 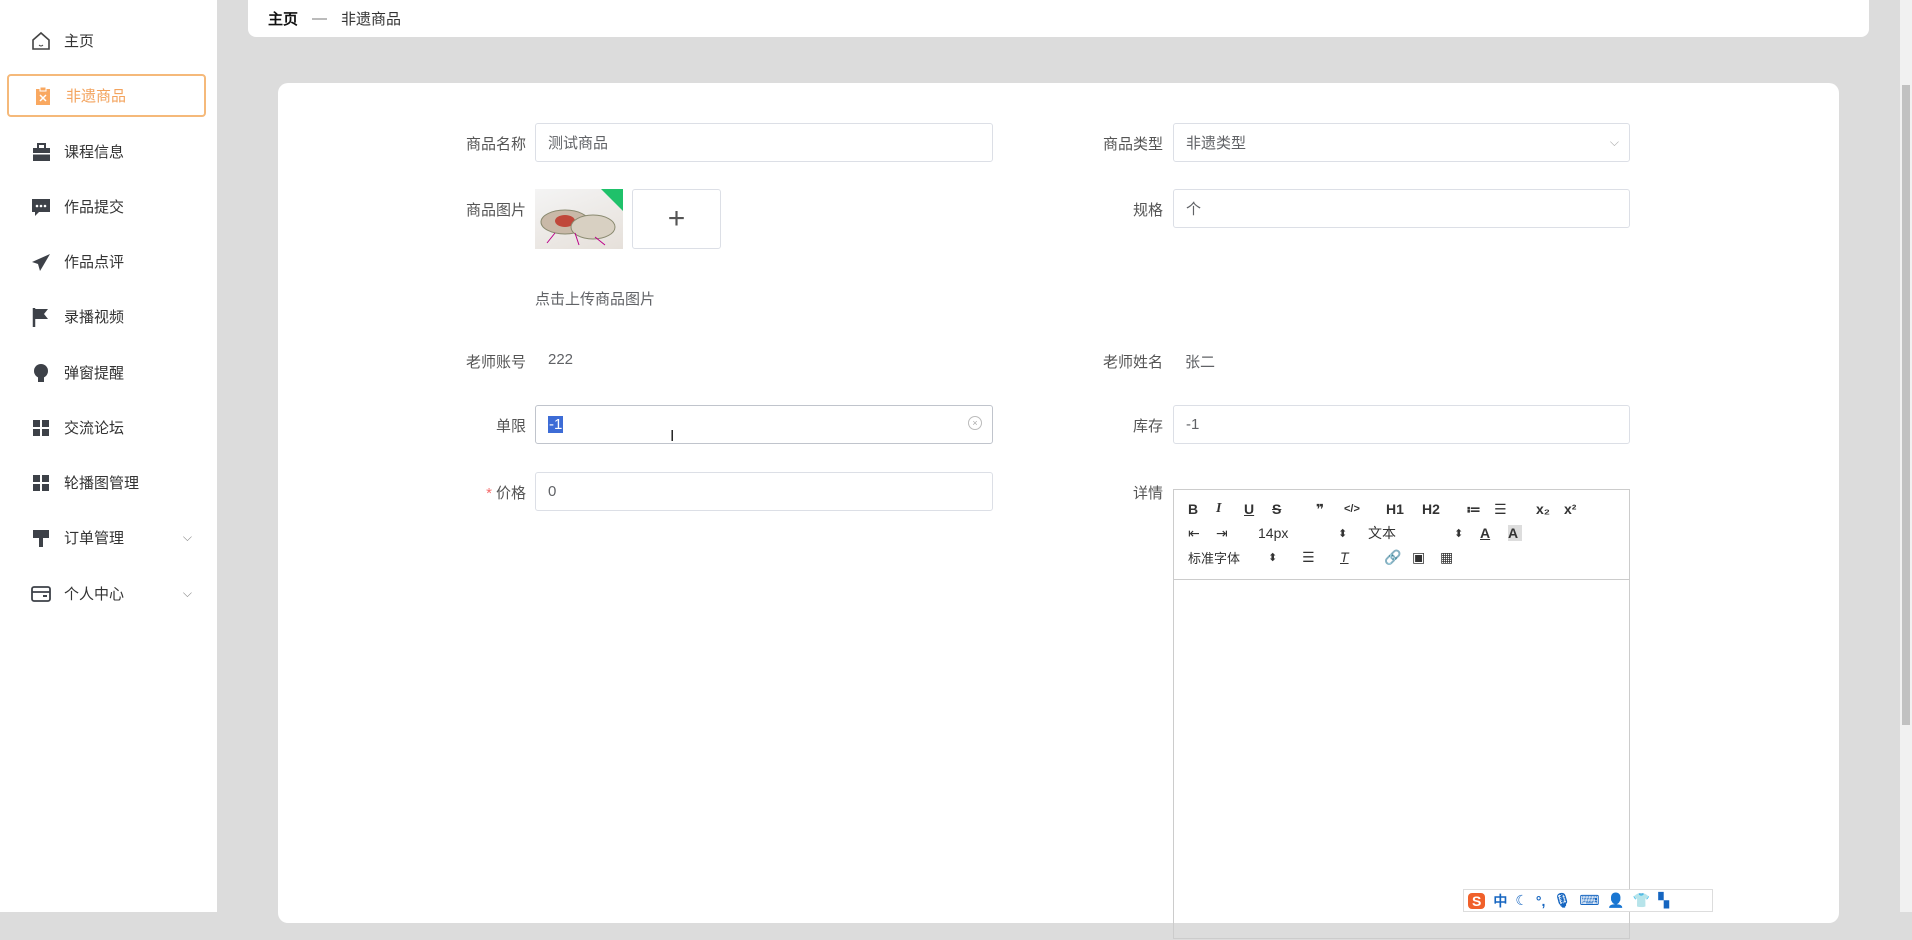 I want to click on sidebar-item-heritage-goods: 非遗商品, so click(x=106, y=95).